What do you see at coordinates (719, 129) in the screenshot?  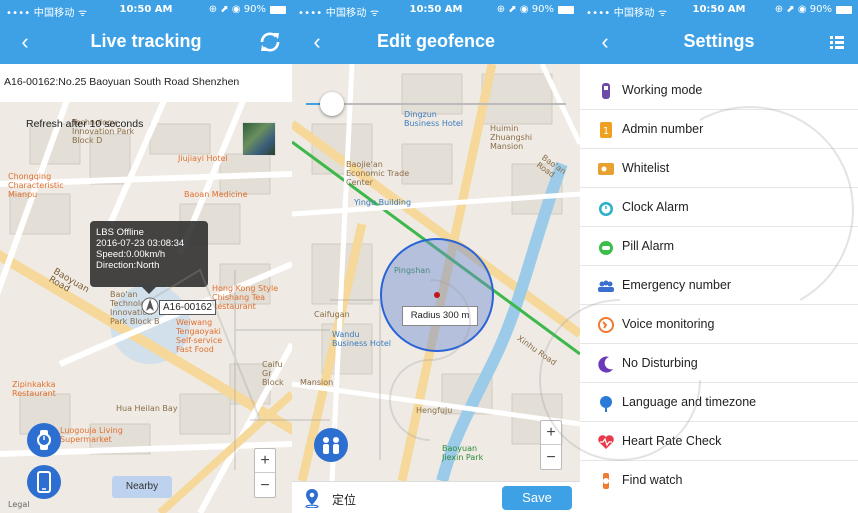 I see `settings-item-admin-number: 1 Admin number` at bounding box center [719, 129].